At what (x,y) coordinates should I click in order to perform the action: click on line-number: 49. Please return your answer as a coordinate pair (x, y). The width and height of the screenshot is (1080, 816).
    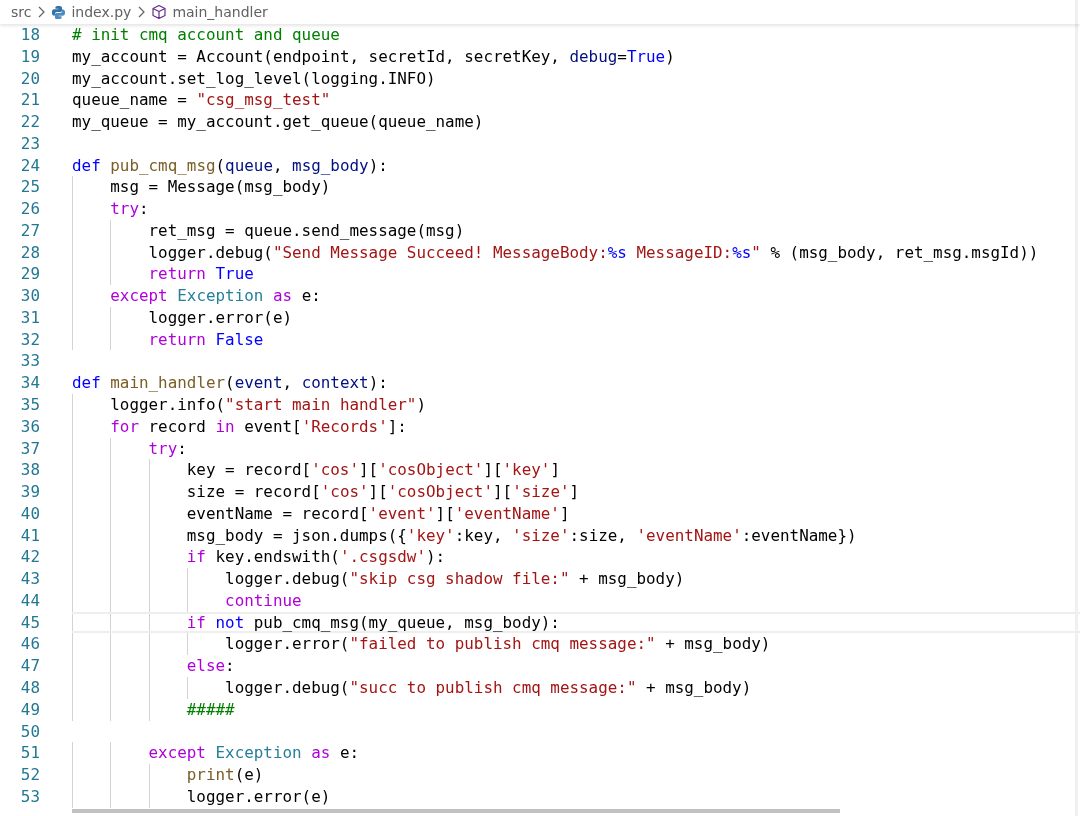
    Looking at the image, I should click on (29, 709).